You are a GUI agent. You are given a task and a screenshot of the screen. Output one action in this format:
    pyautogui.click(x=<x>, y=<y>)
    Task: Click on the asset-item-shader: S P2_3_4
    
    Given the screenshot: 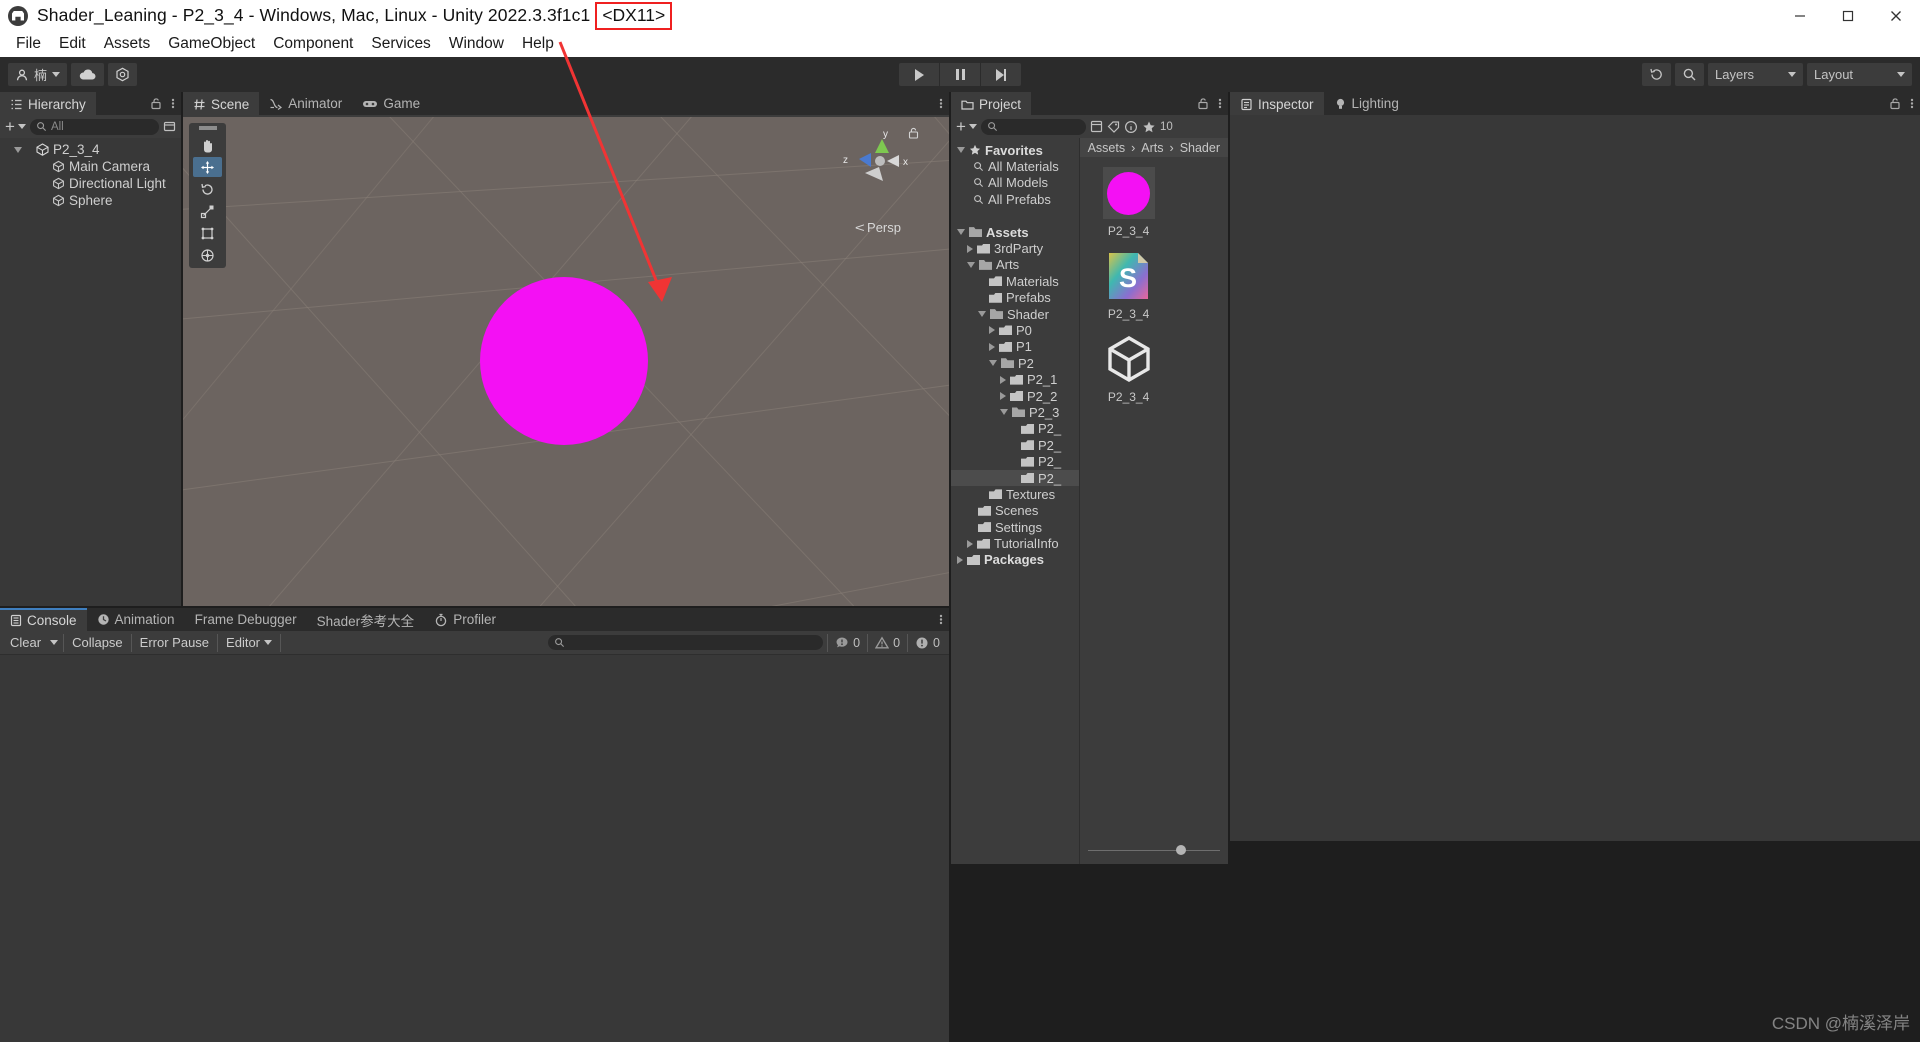 What is the action you would take?
    pyautogui.click(x=1129, y=285)
    